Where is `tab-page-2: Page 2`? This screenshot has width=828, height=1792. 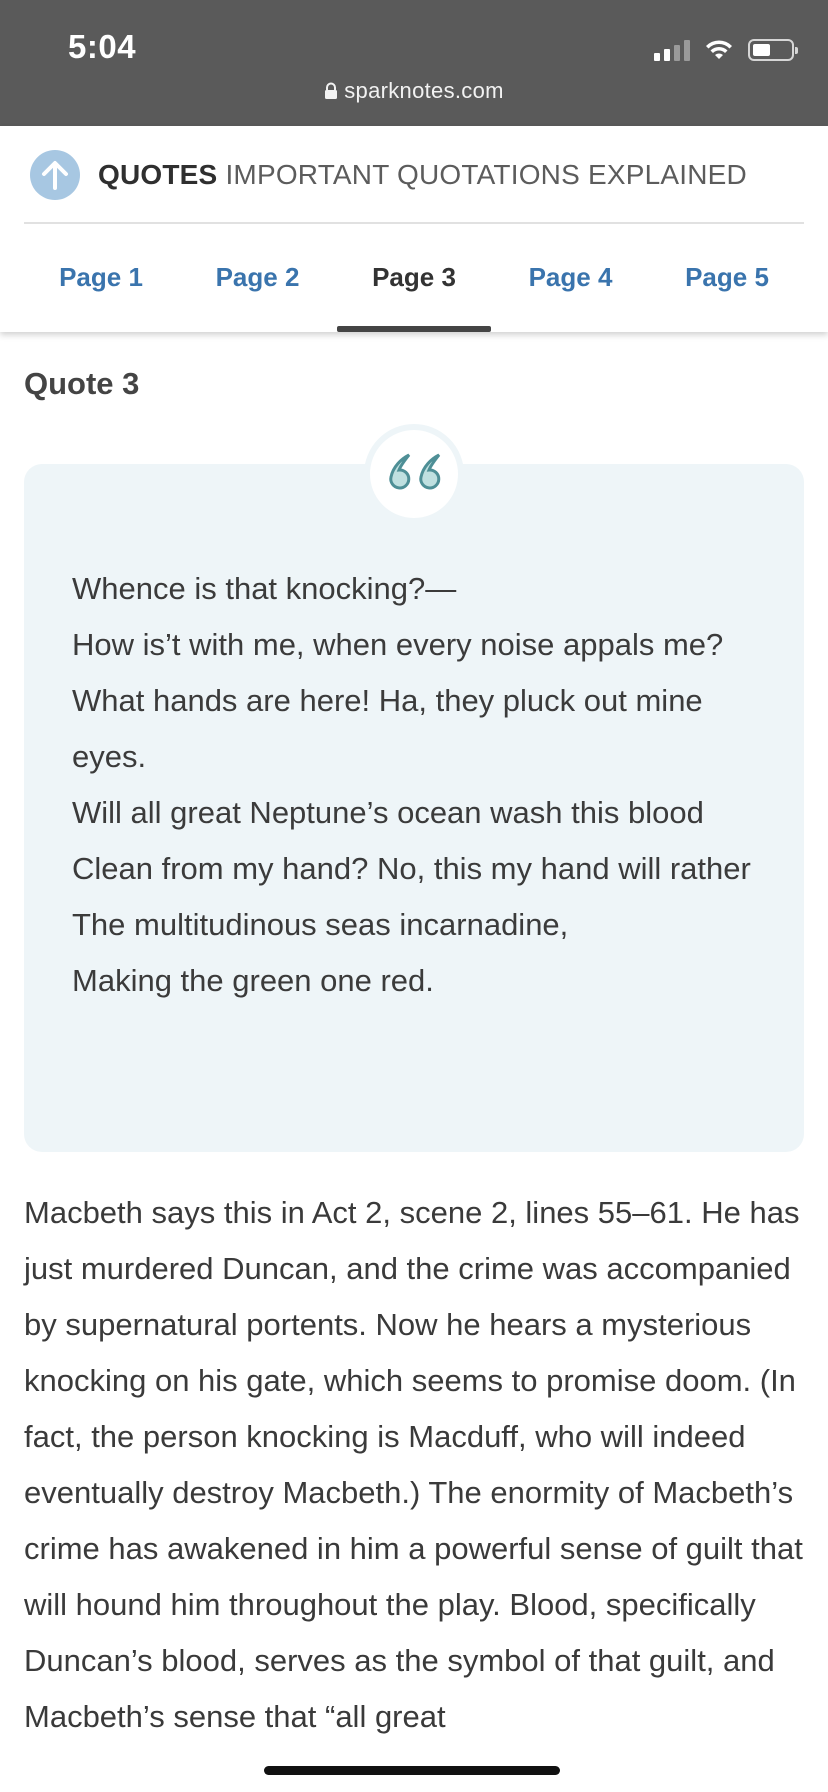 tab-page-2: Page 2 is located at coordinates (258, 279).